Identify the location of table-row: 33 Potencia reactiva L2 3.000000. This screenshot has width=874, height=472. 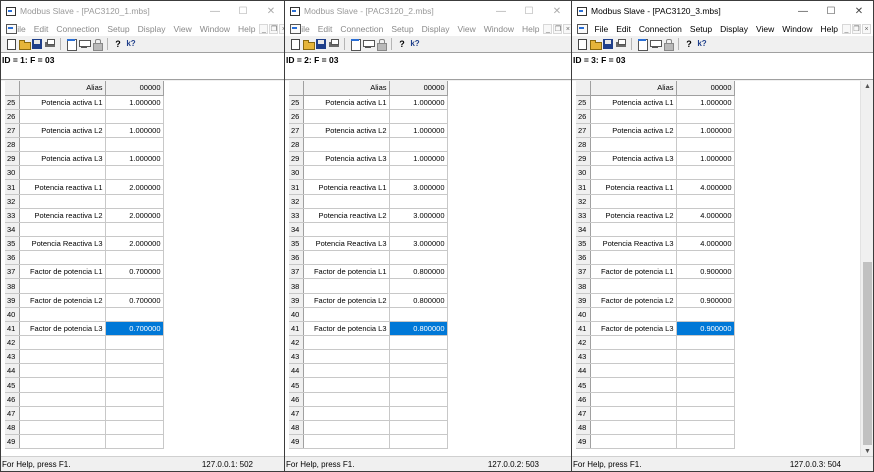
(368, 215).